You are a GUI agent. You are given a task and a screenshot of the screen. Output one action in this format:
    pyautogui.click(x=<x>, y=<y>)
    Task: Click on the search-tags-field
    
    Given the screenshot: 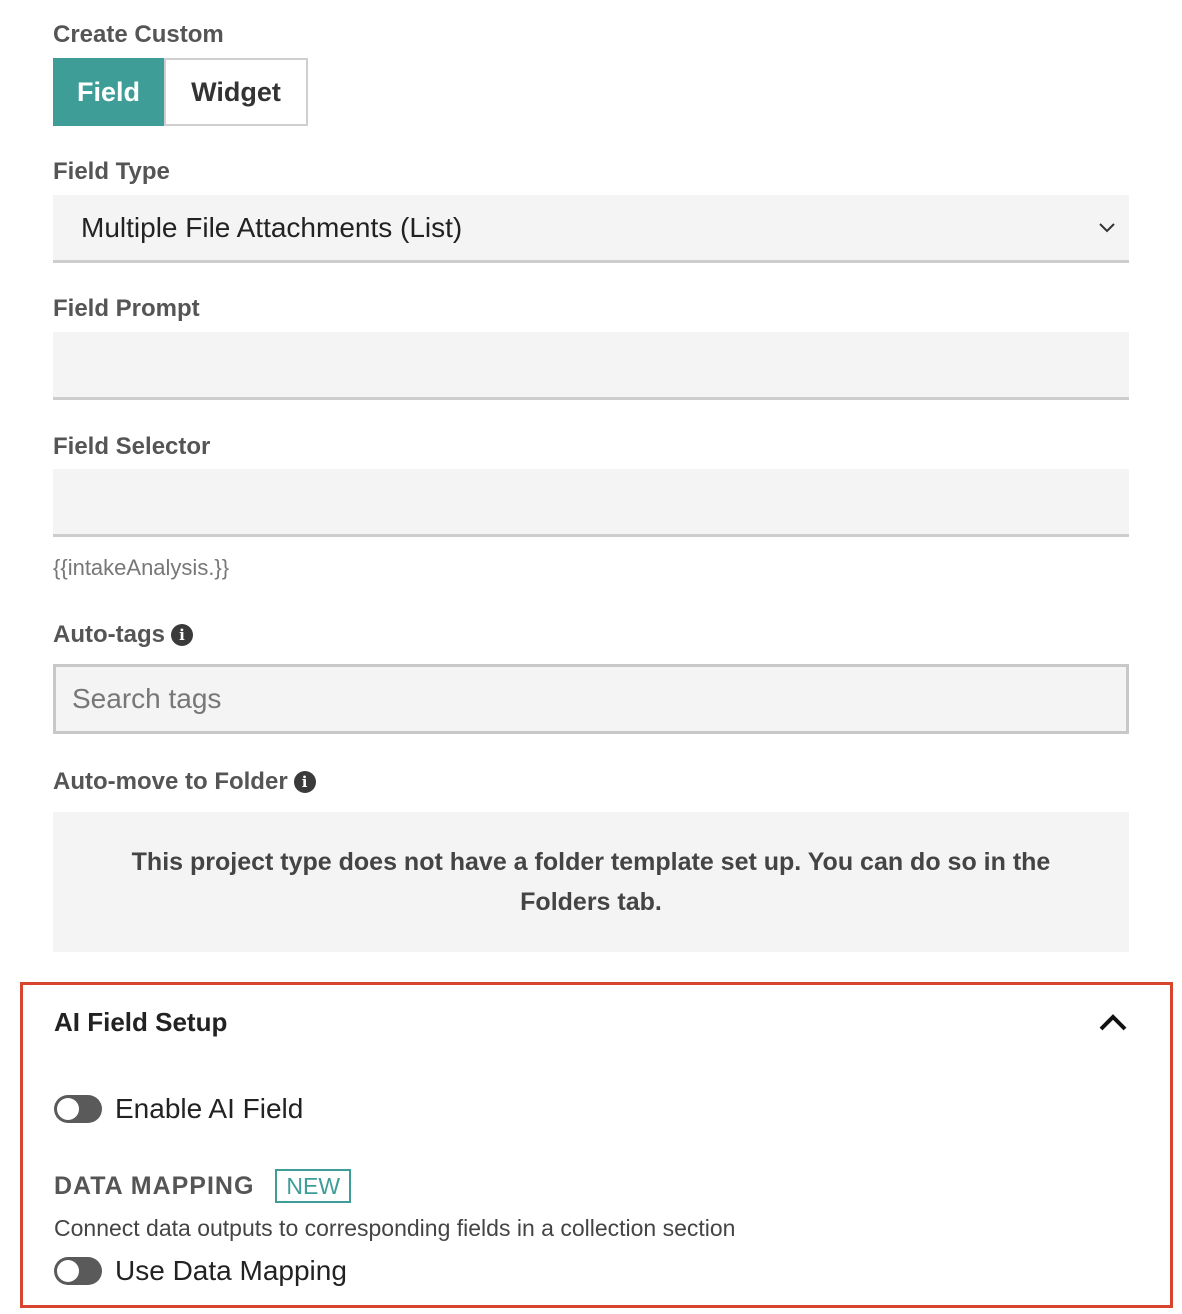 What is the action you would take?
    pyautogui.click(x=591, y=699)
    